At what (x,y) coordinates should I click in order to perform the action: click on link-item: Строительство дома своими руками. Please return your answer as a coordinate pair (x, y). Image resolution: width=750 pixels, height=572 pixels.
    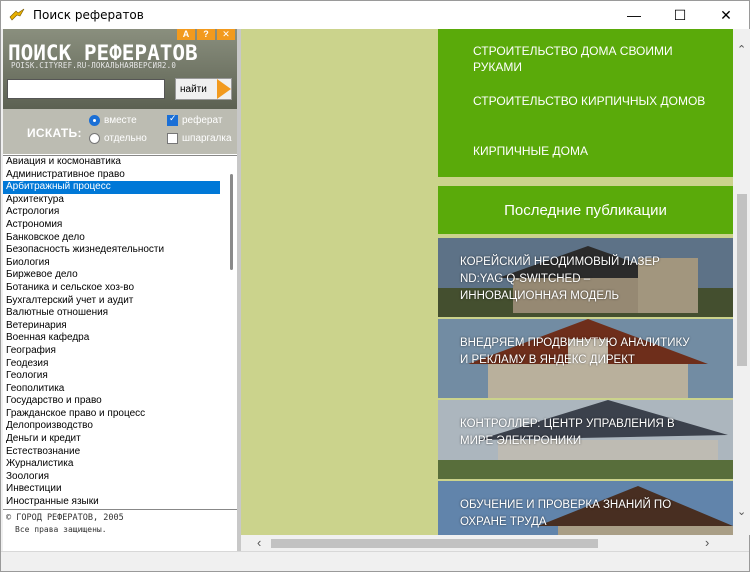
    Looking at the image, I should click on (593, 59).